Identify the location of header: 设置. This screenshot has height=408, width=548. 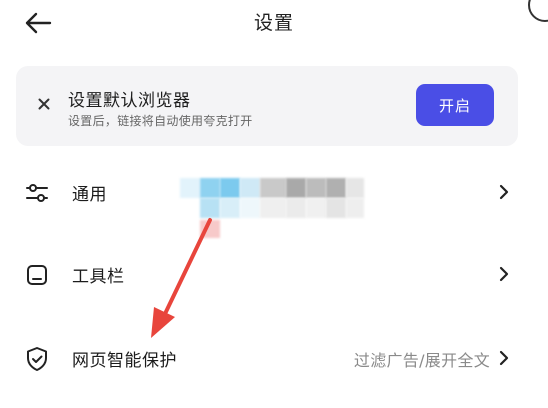
(274, 23).